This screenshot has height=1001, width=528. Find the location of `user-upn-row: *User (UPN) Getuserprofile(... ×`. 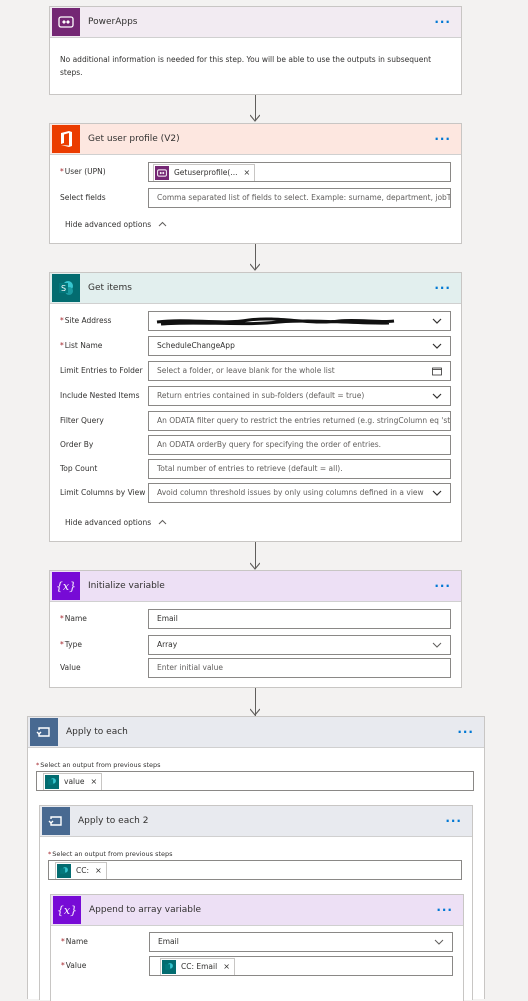

user-upn-row: *User (UPN) Getuserprofile(... × is located at coordinates (255, 172).